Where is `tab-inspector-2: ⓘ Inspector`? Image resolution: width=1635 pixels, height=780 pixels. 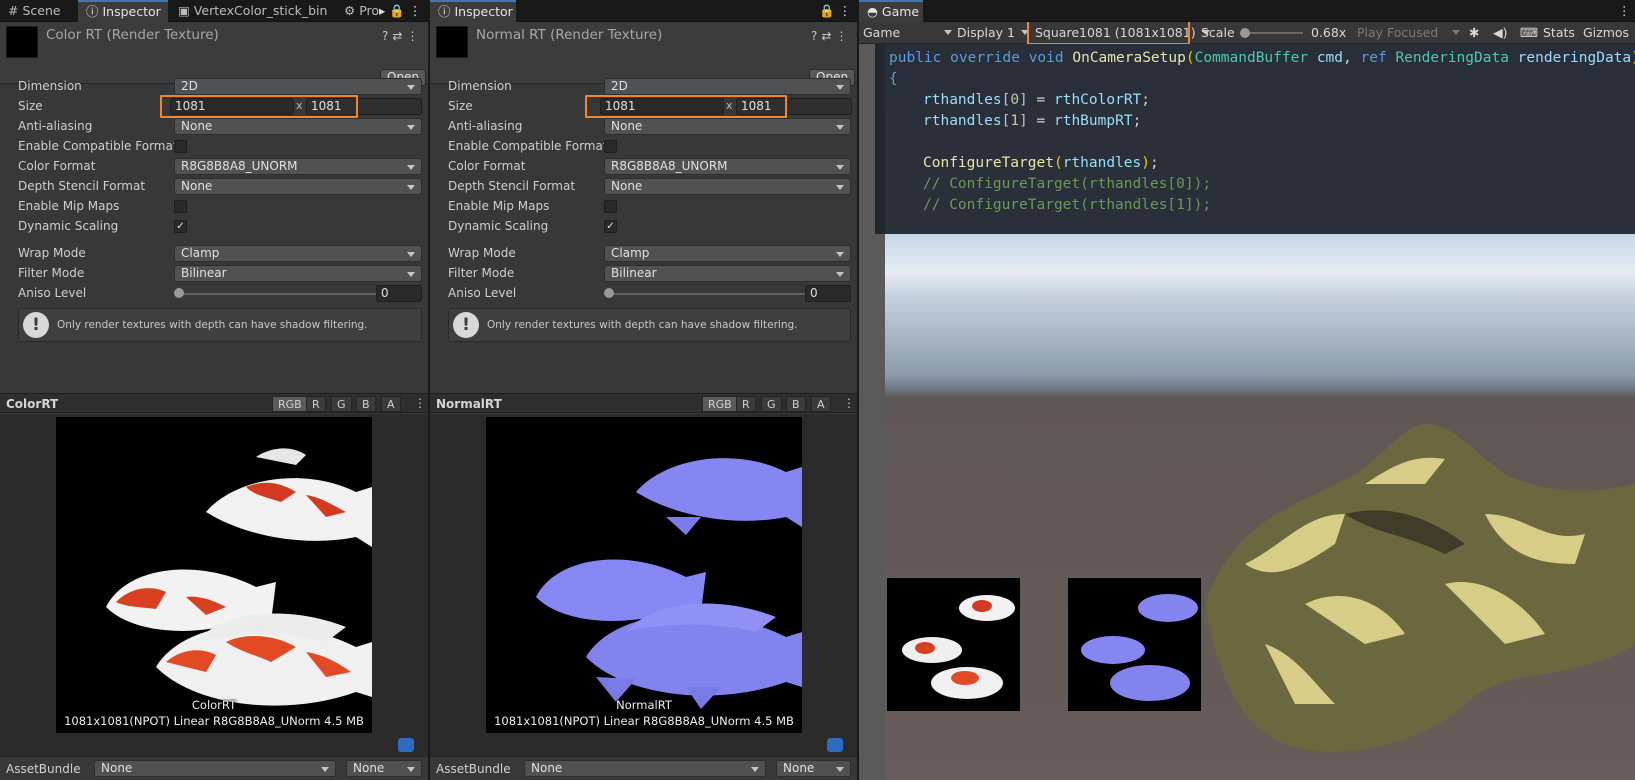 tab-inspector-2: ⓘ Inspector is located at coordinates (473, 11).